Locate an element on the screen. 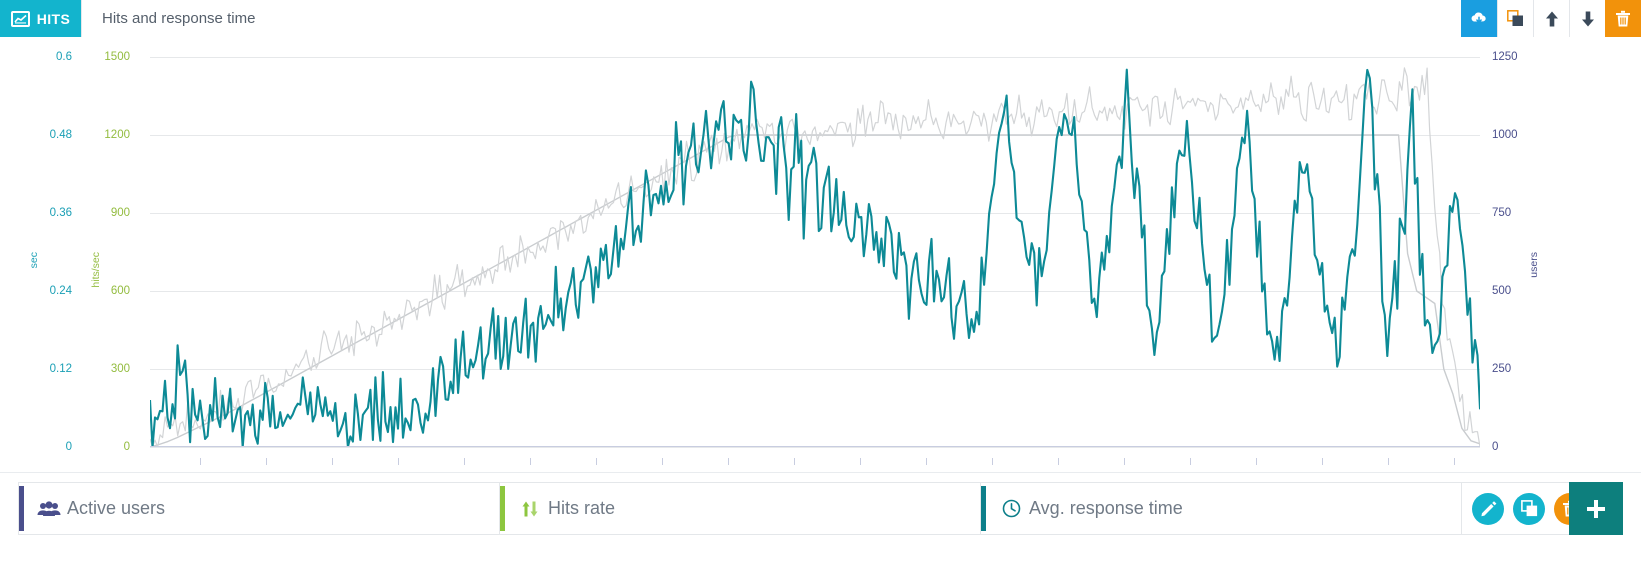 The height and width of the screenshot is (566, 1641). panel-header: HITS Hits and response time is located at coordinates (820, 19).